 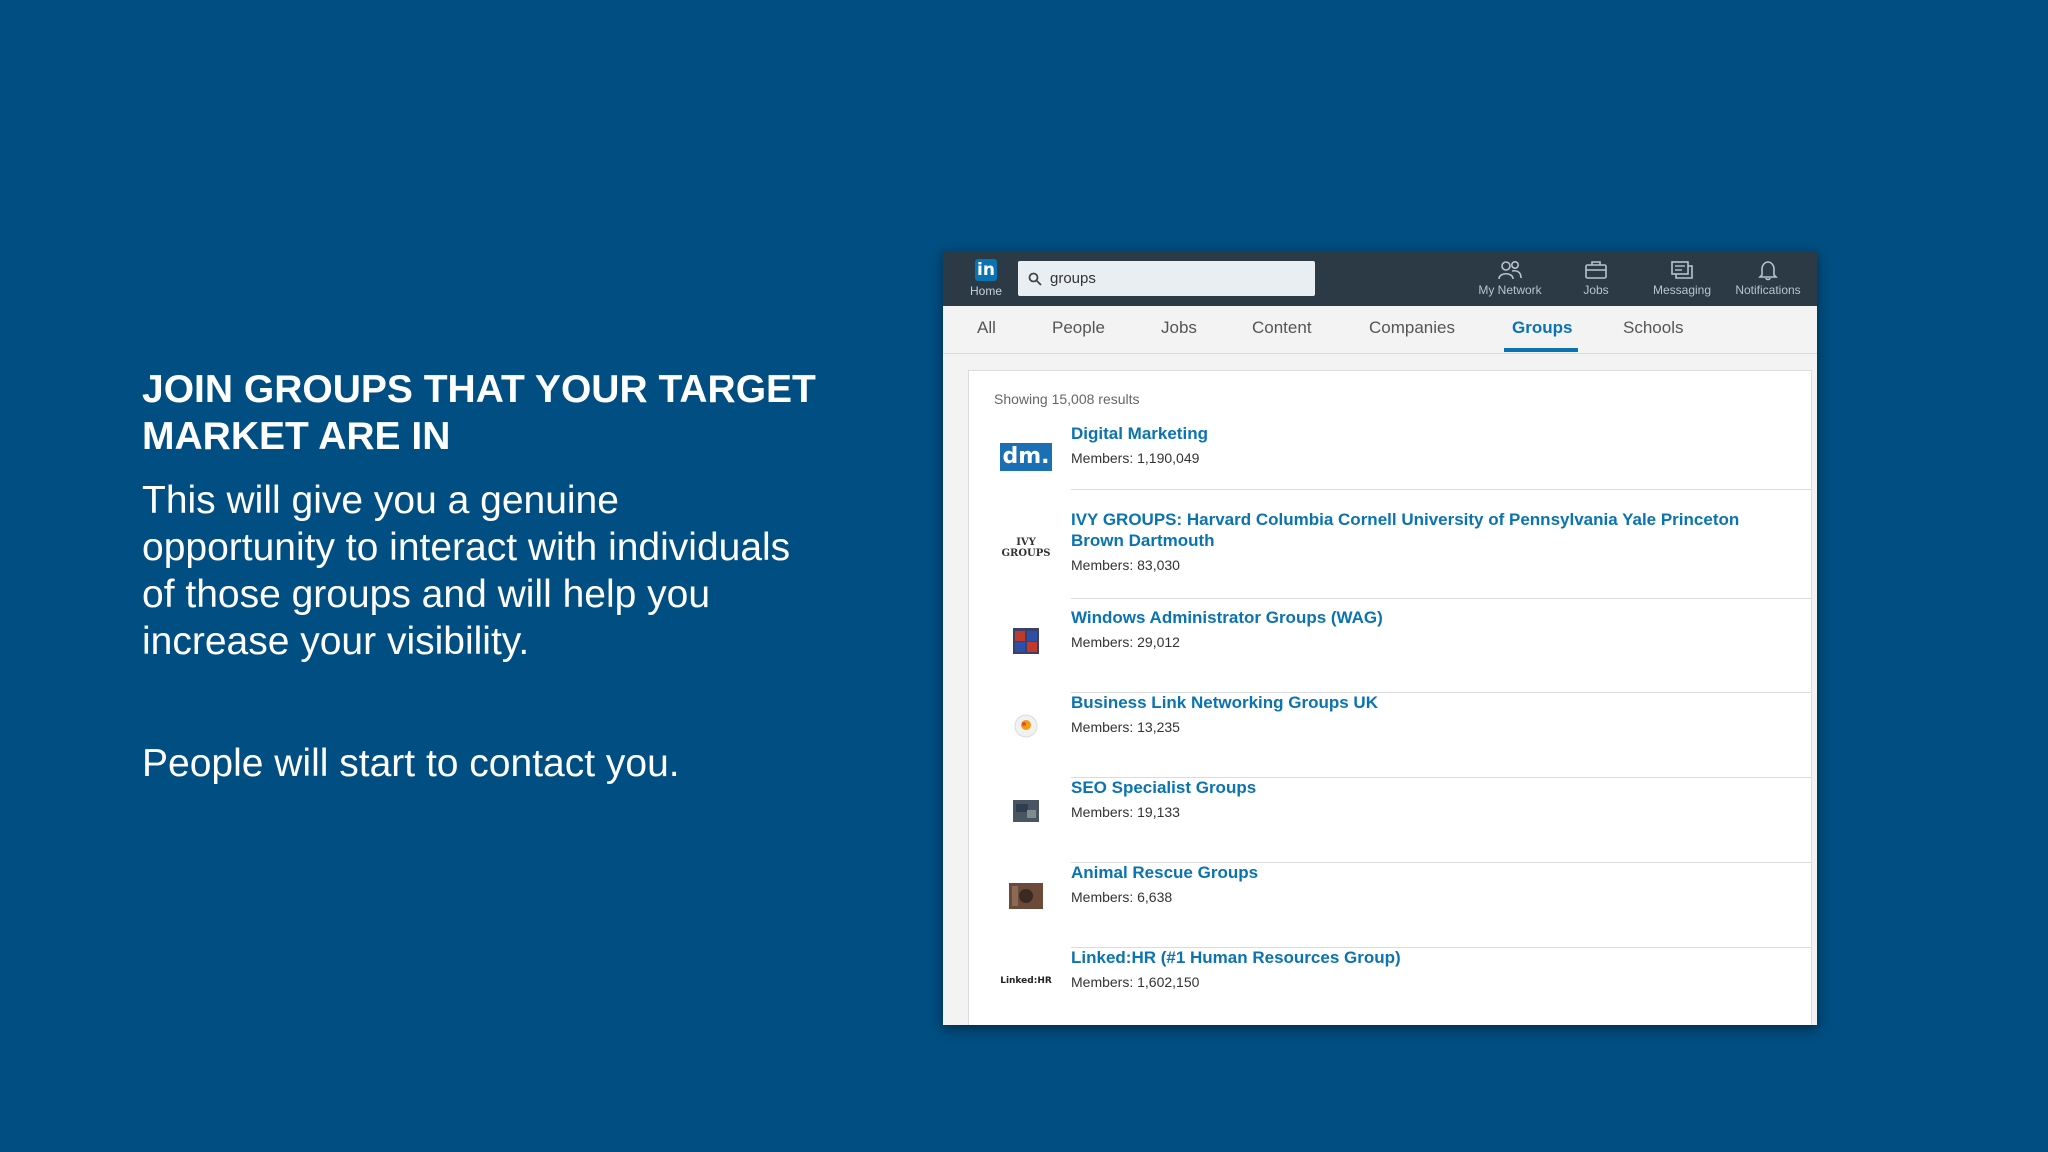 I want to click on search-box, so click(x=1166, y=278).